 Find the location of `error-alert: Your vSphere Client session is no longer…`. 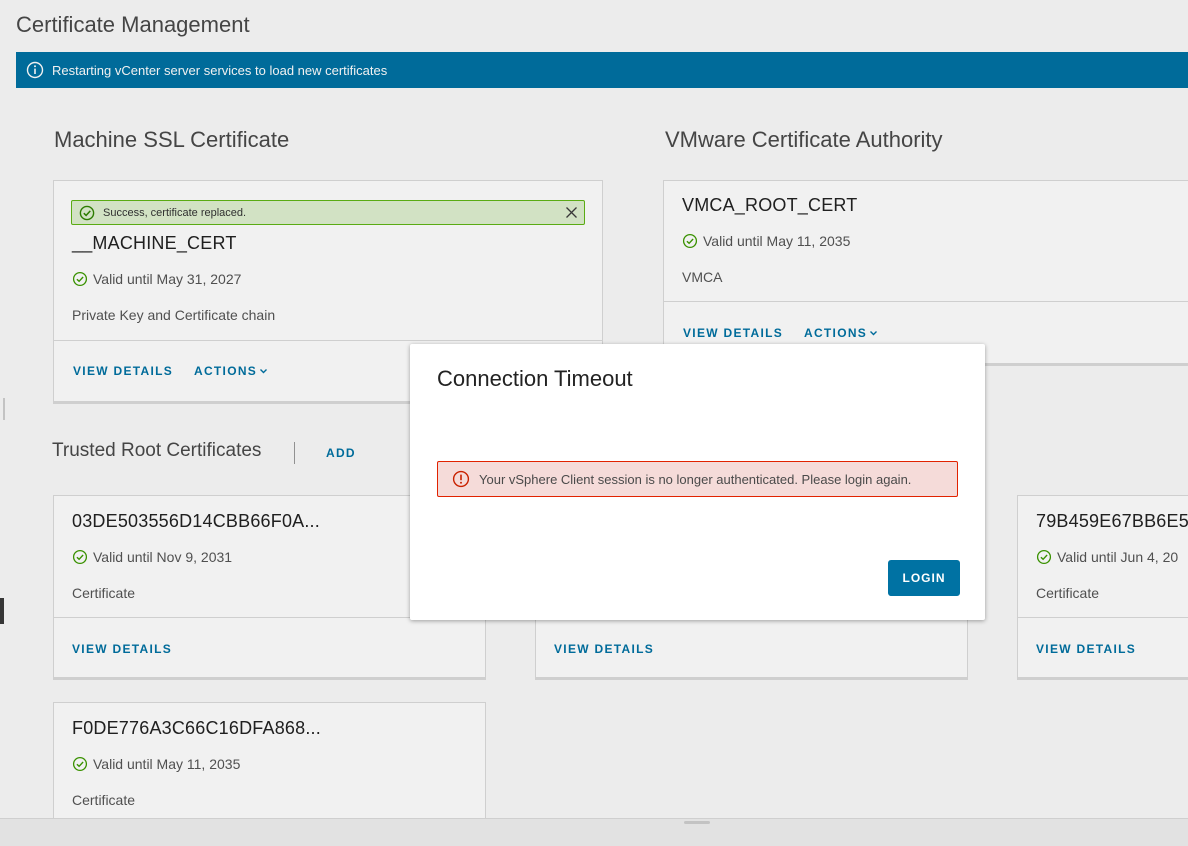

error-alert: Your vSphere Client session is no longer… is located at coordinates (697, 479).